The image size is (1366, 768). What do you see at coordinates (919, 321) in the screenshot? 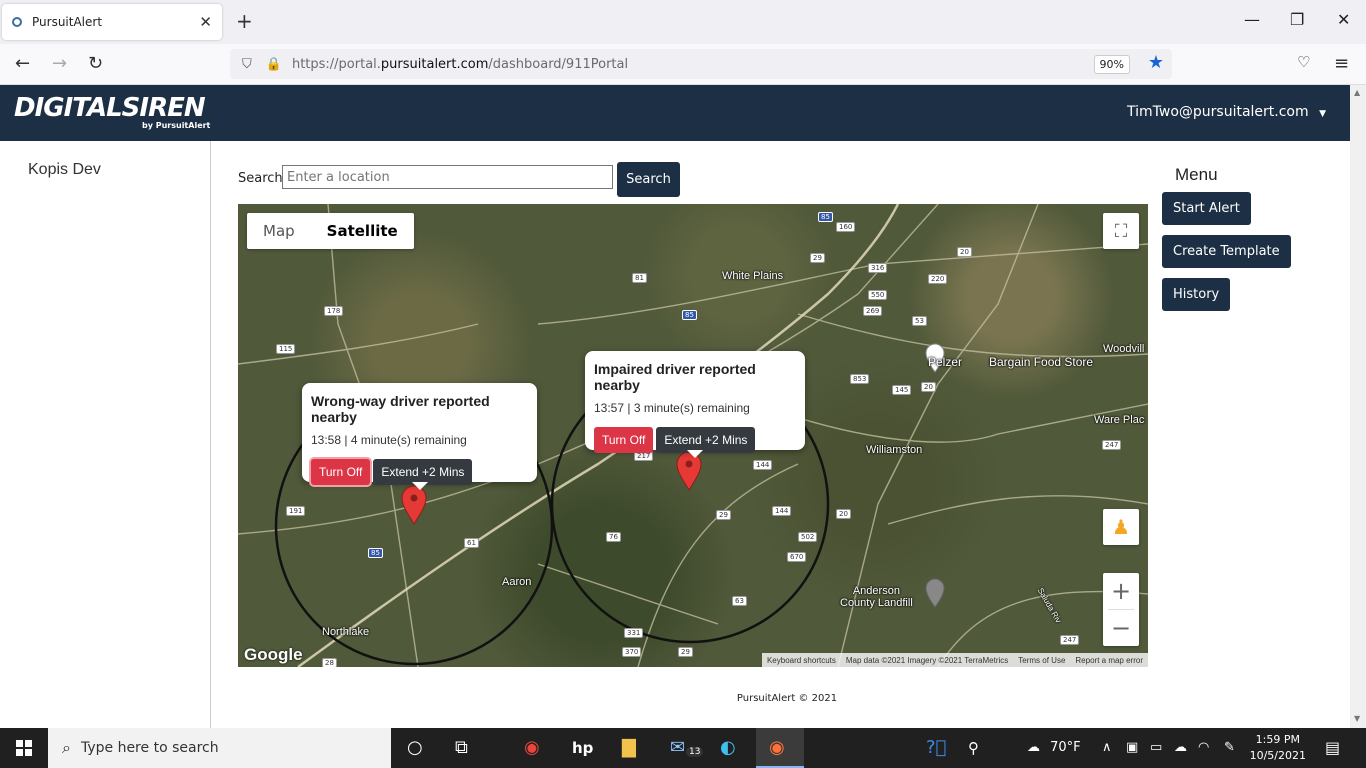
I see `route-shield: 53` at bounding box center [919, 321].